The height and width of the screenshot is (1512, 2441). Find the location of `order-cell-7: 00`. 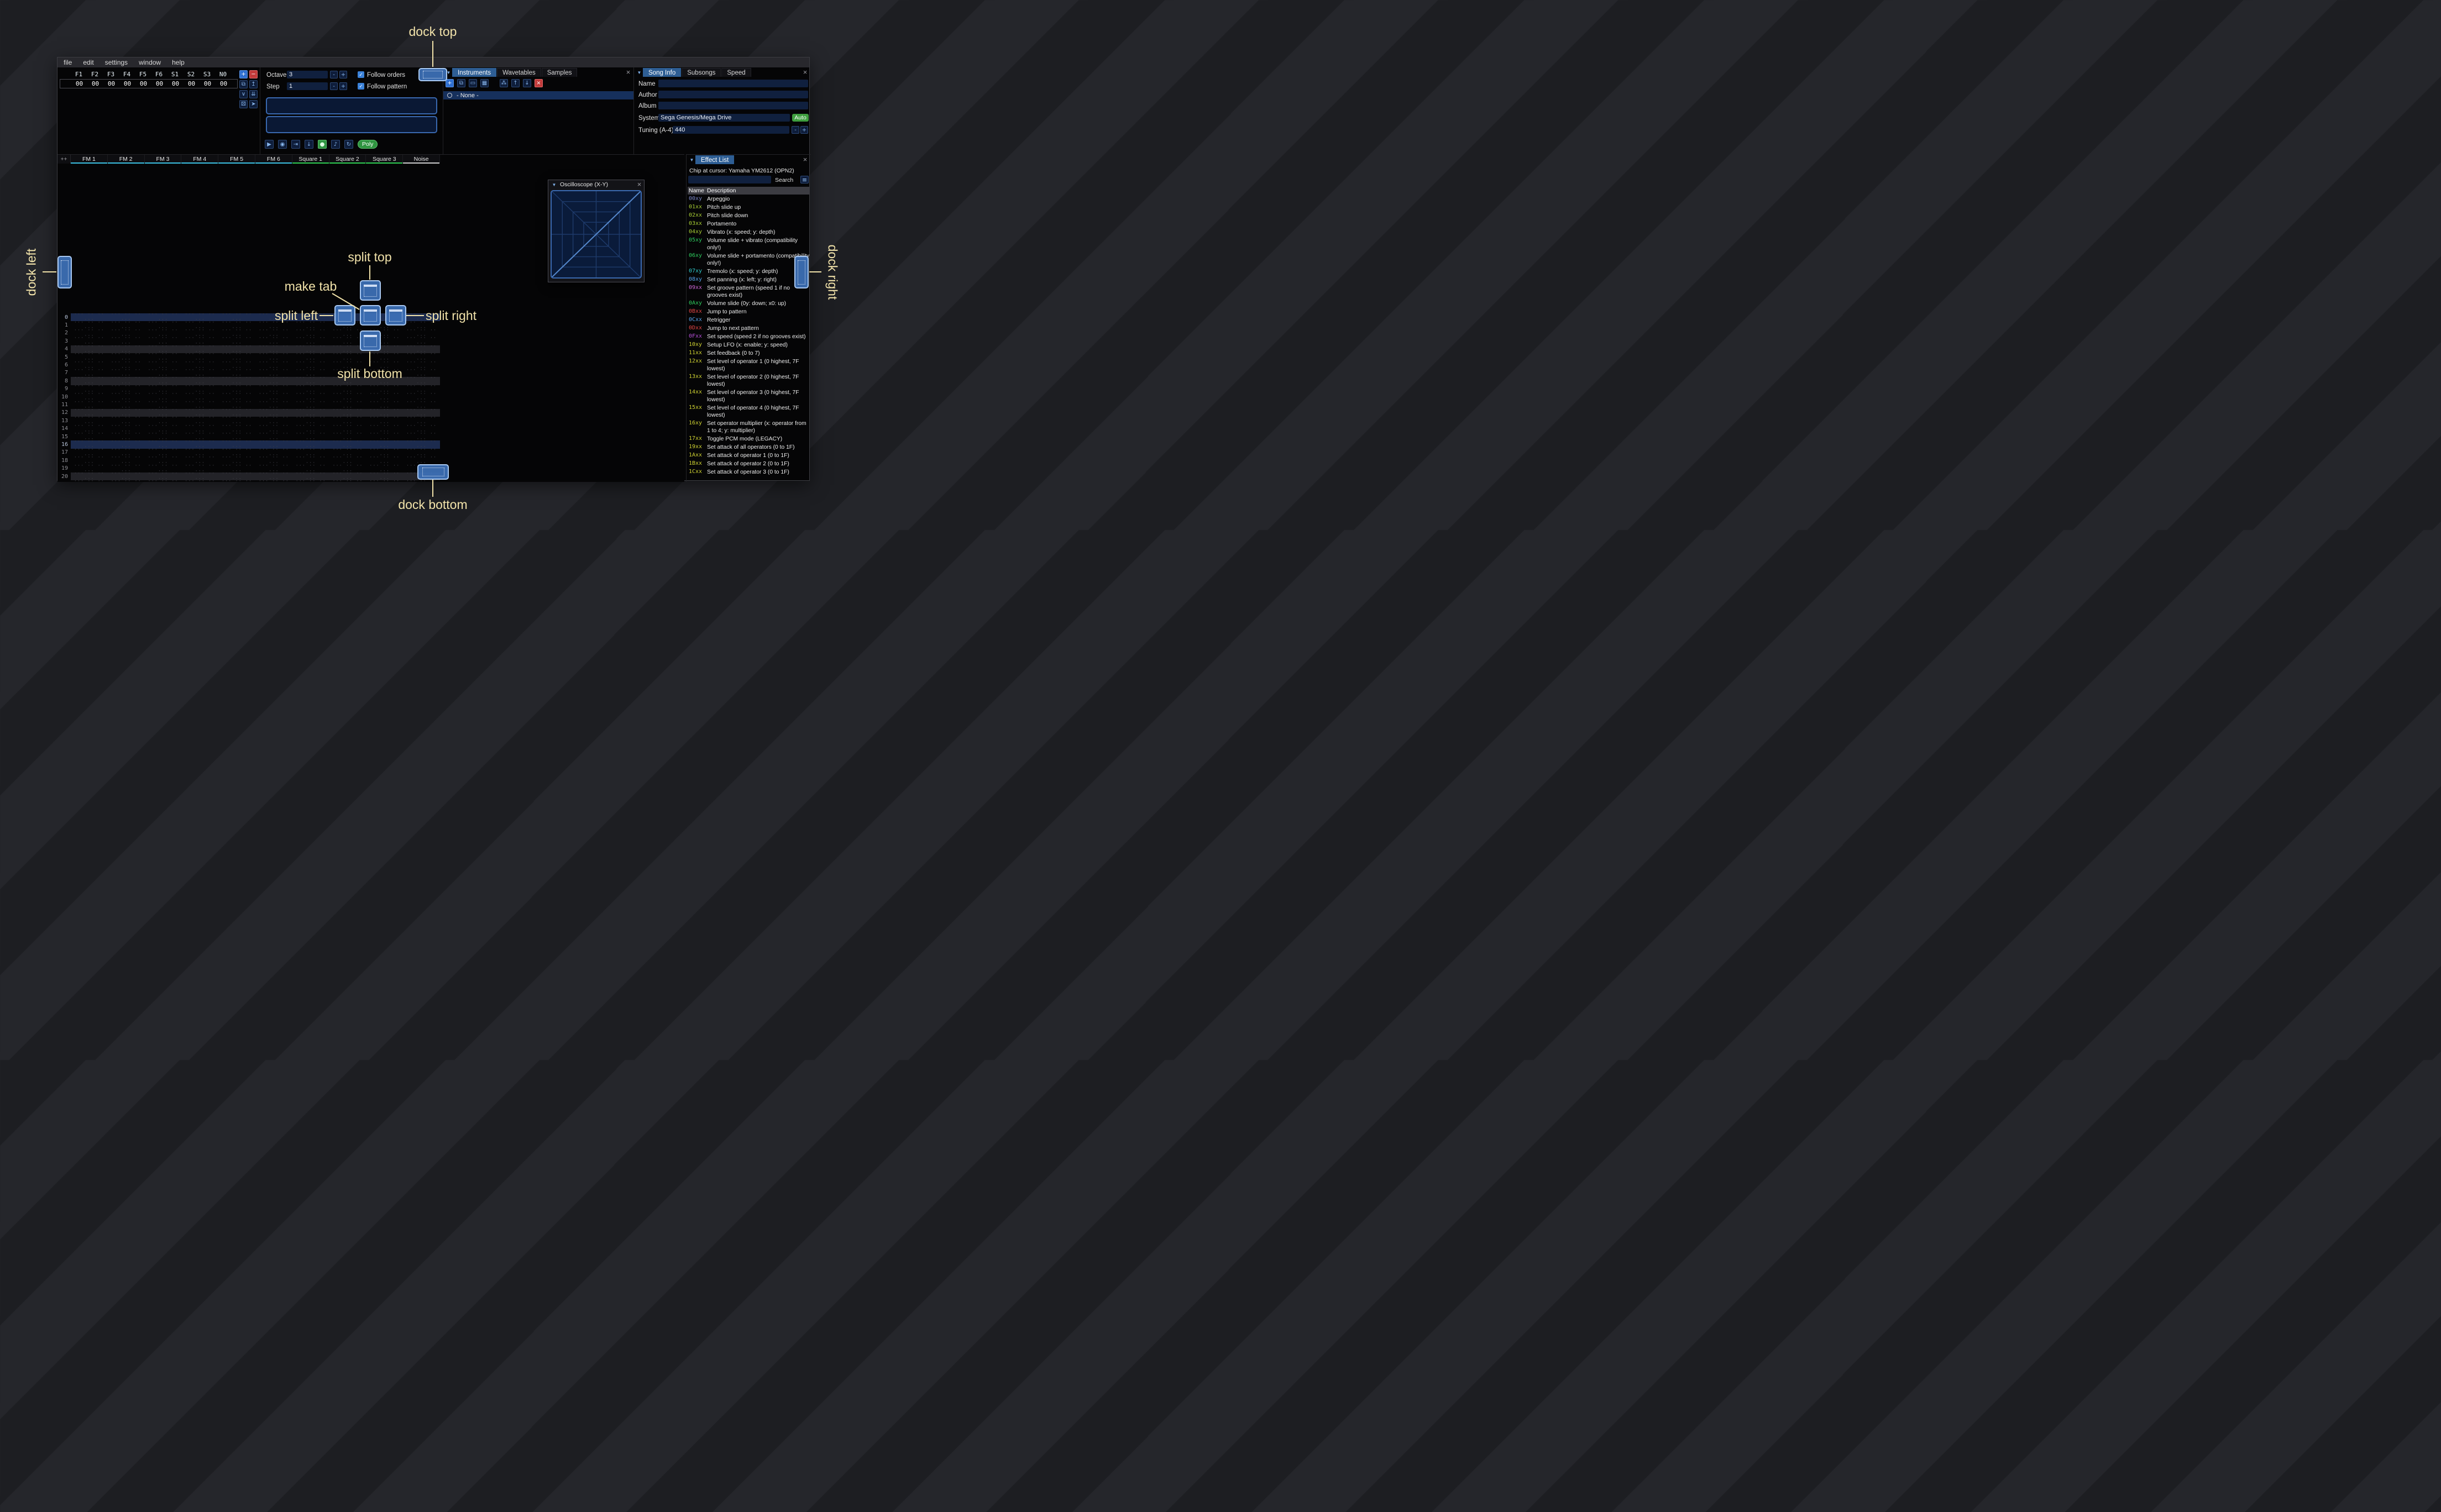

order-cell-7: 00 is located at coordinates (192, 84).